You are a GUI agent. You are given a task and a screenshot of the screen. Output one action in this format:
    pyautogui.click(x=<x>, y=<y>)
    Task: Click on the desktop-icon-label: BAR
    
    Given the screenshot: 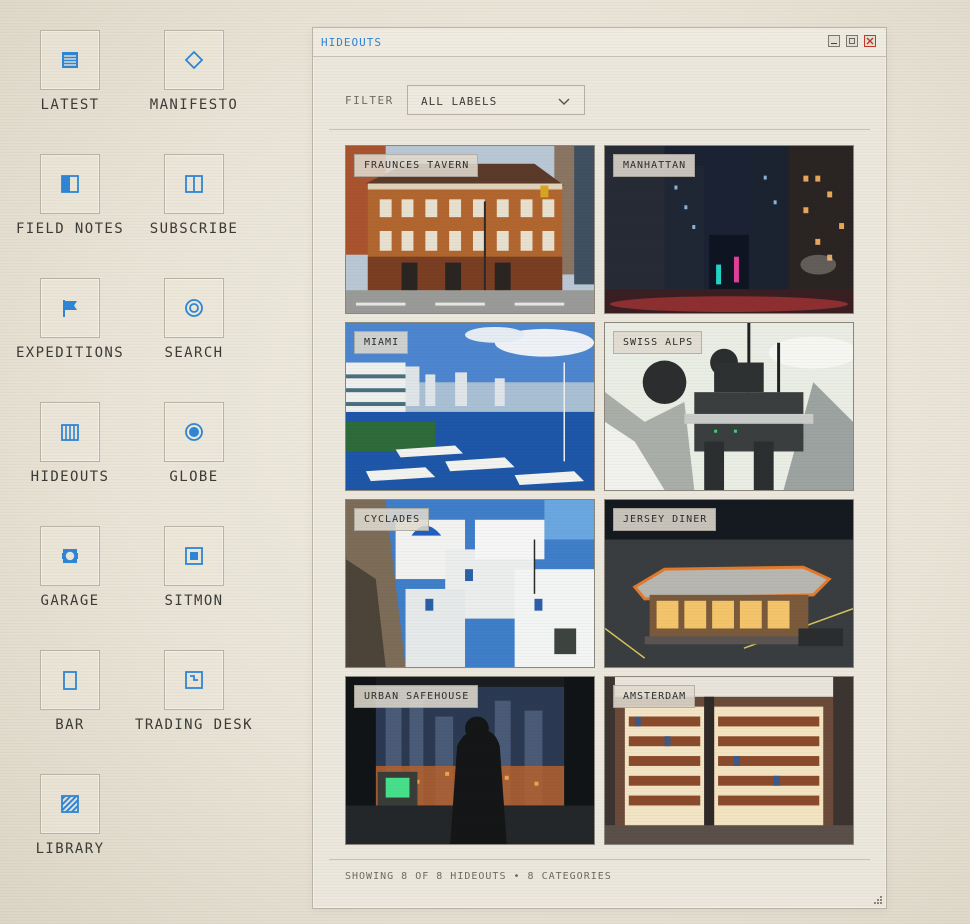 What is the action you would take?
    pyautogui.click(x=70, y=725)
    